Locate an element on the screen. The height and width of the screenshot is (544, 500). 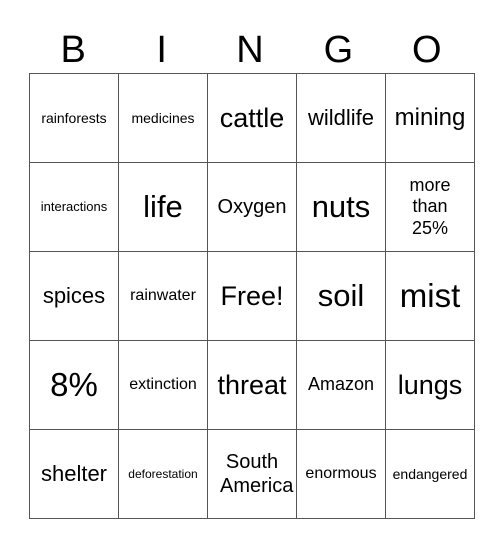
header-letter-n: N is located at coordinates (250, 50).